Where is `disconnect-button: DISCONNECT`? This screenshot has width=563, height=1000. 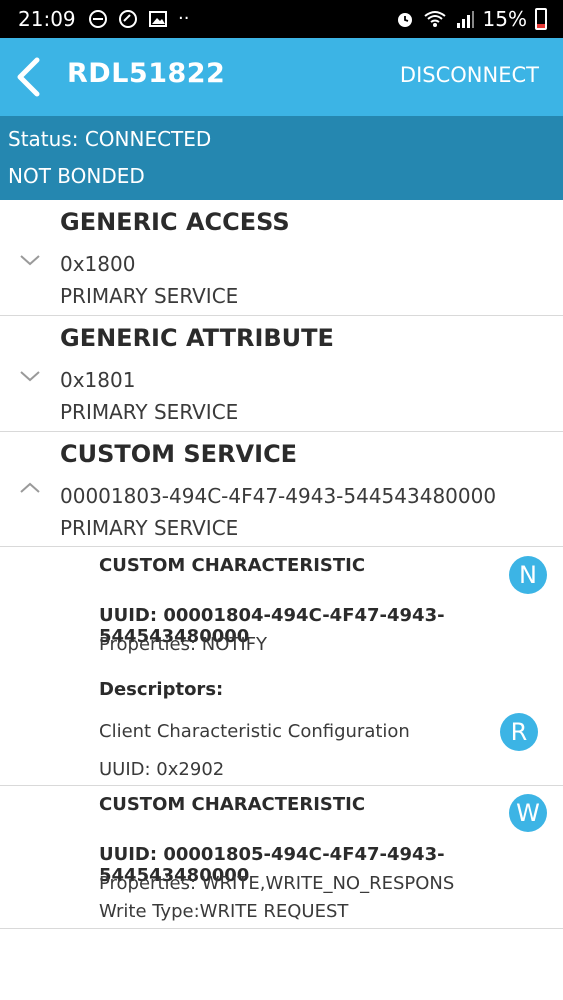 disconnect-button: DISCONNECT is located at coordinates (469, 75).